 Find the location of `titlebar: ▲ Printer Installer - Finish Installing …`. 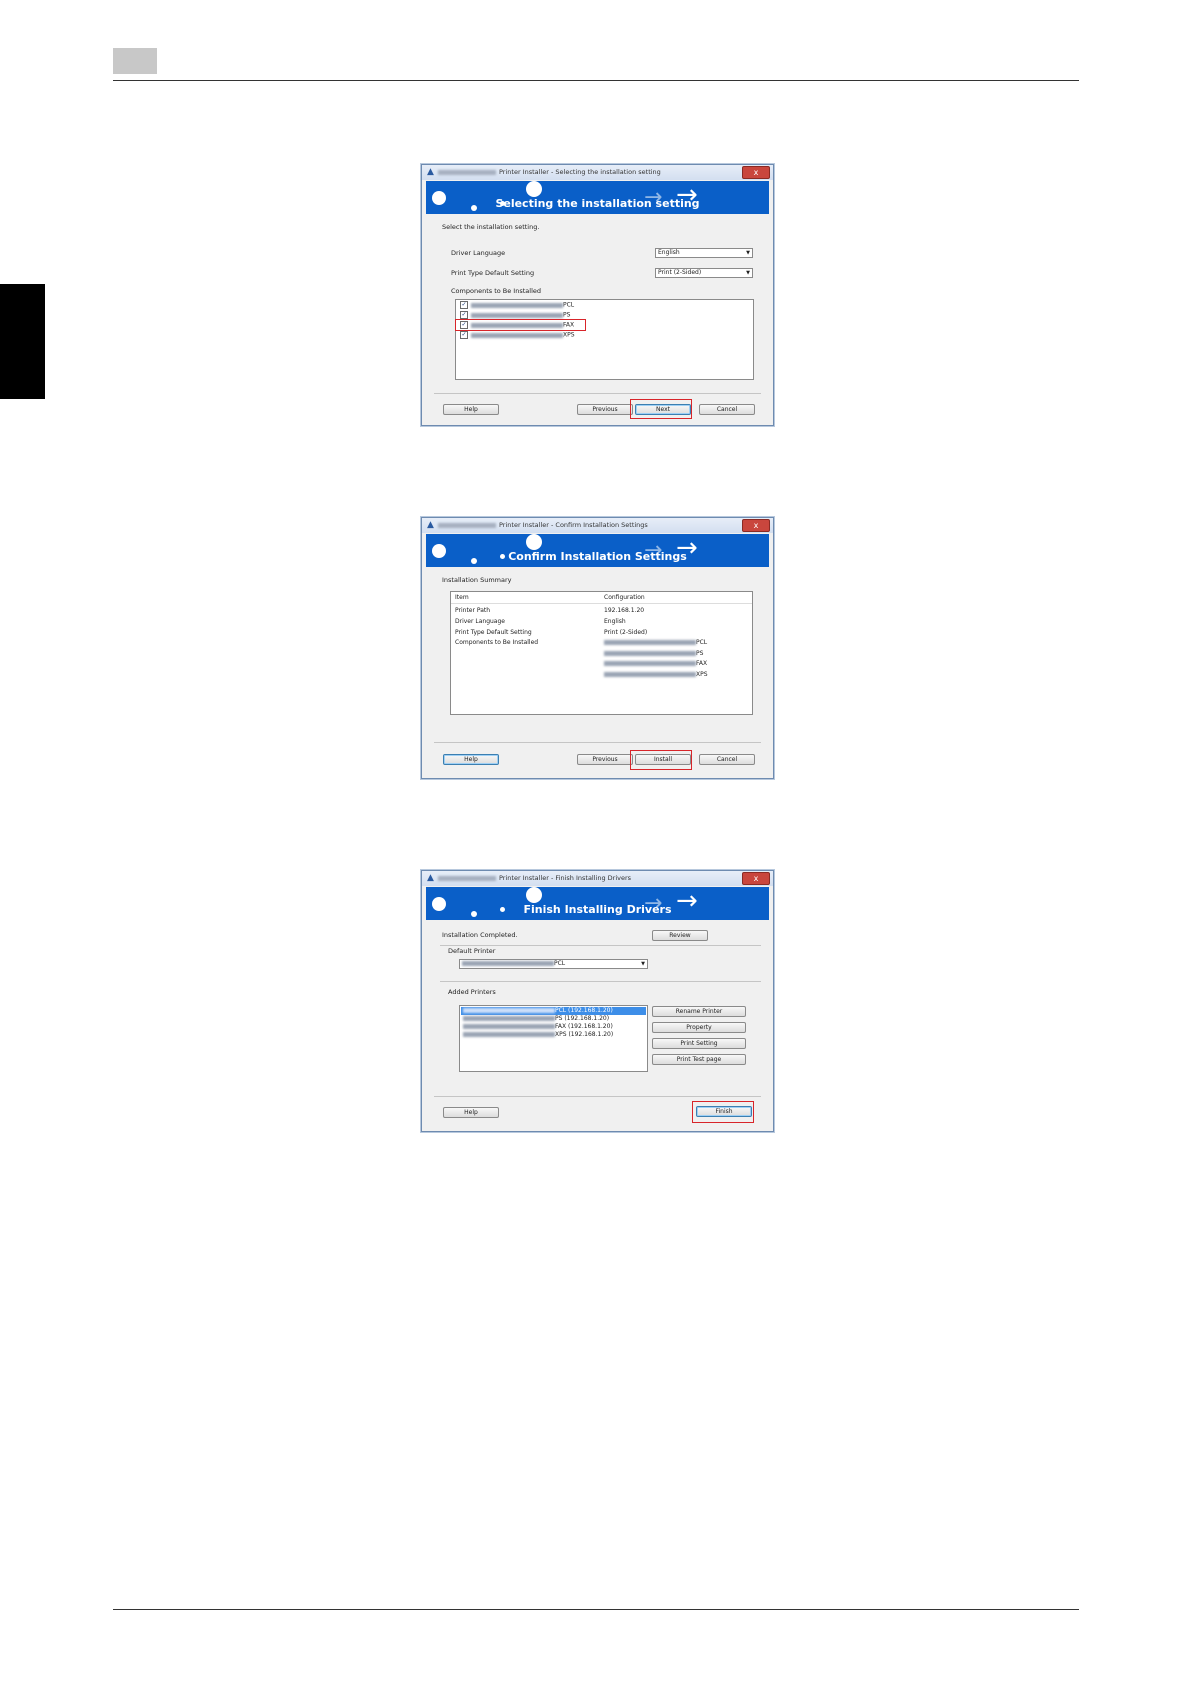

titlebar: ▲ Printer Installer - Finish Installing … is located at coordinates (597, 878).